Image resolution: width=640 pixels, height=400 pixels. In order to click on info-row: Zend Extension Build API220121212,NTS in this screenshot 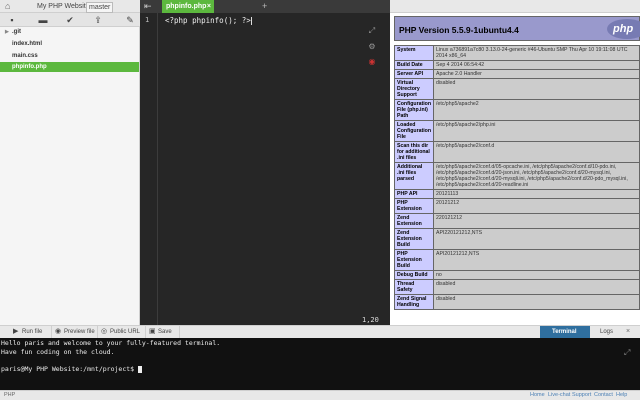, I will do `click(517, 239)`.